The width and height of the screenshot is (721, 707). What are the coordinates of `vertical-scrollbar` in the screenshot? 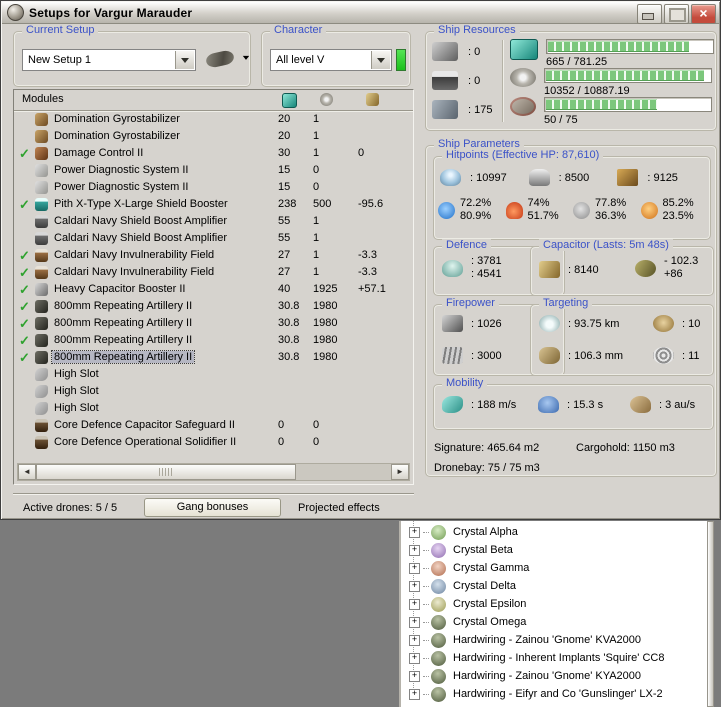 It's located at (710, 614).